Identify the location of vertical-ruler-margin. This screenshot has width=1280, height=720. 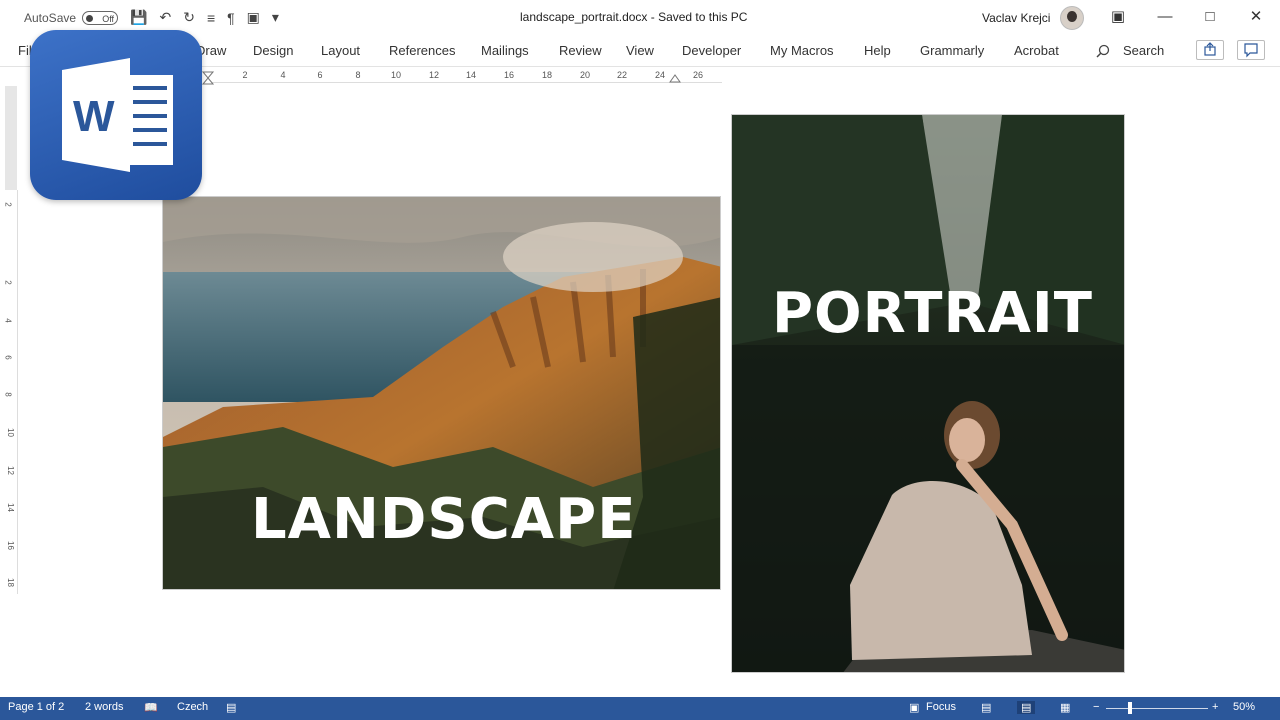
(11, 138).